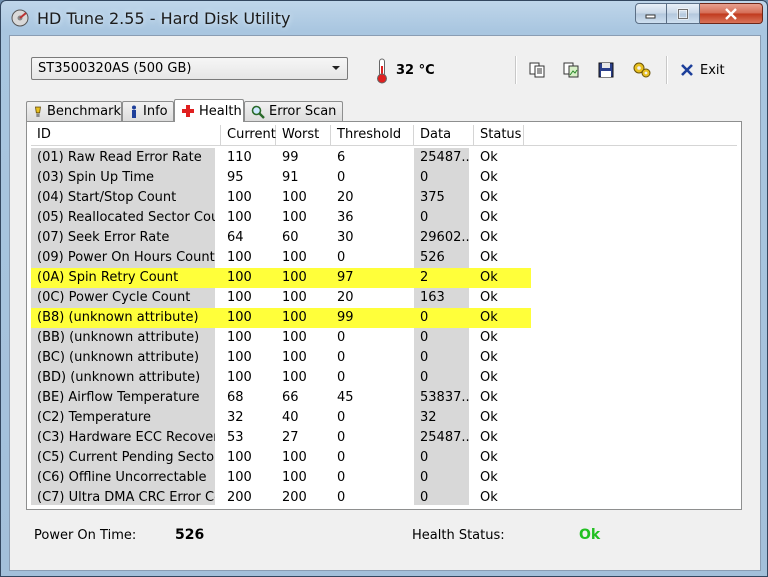  What do you see at coordinates (651, 13) in the screenshot?
I see `minimize-button` at bounding box center [651, 13].